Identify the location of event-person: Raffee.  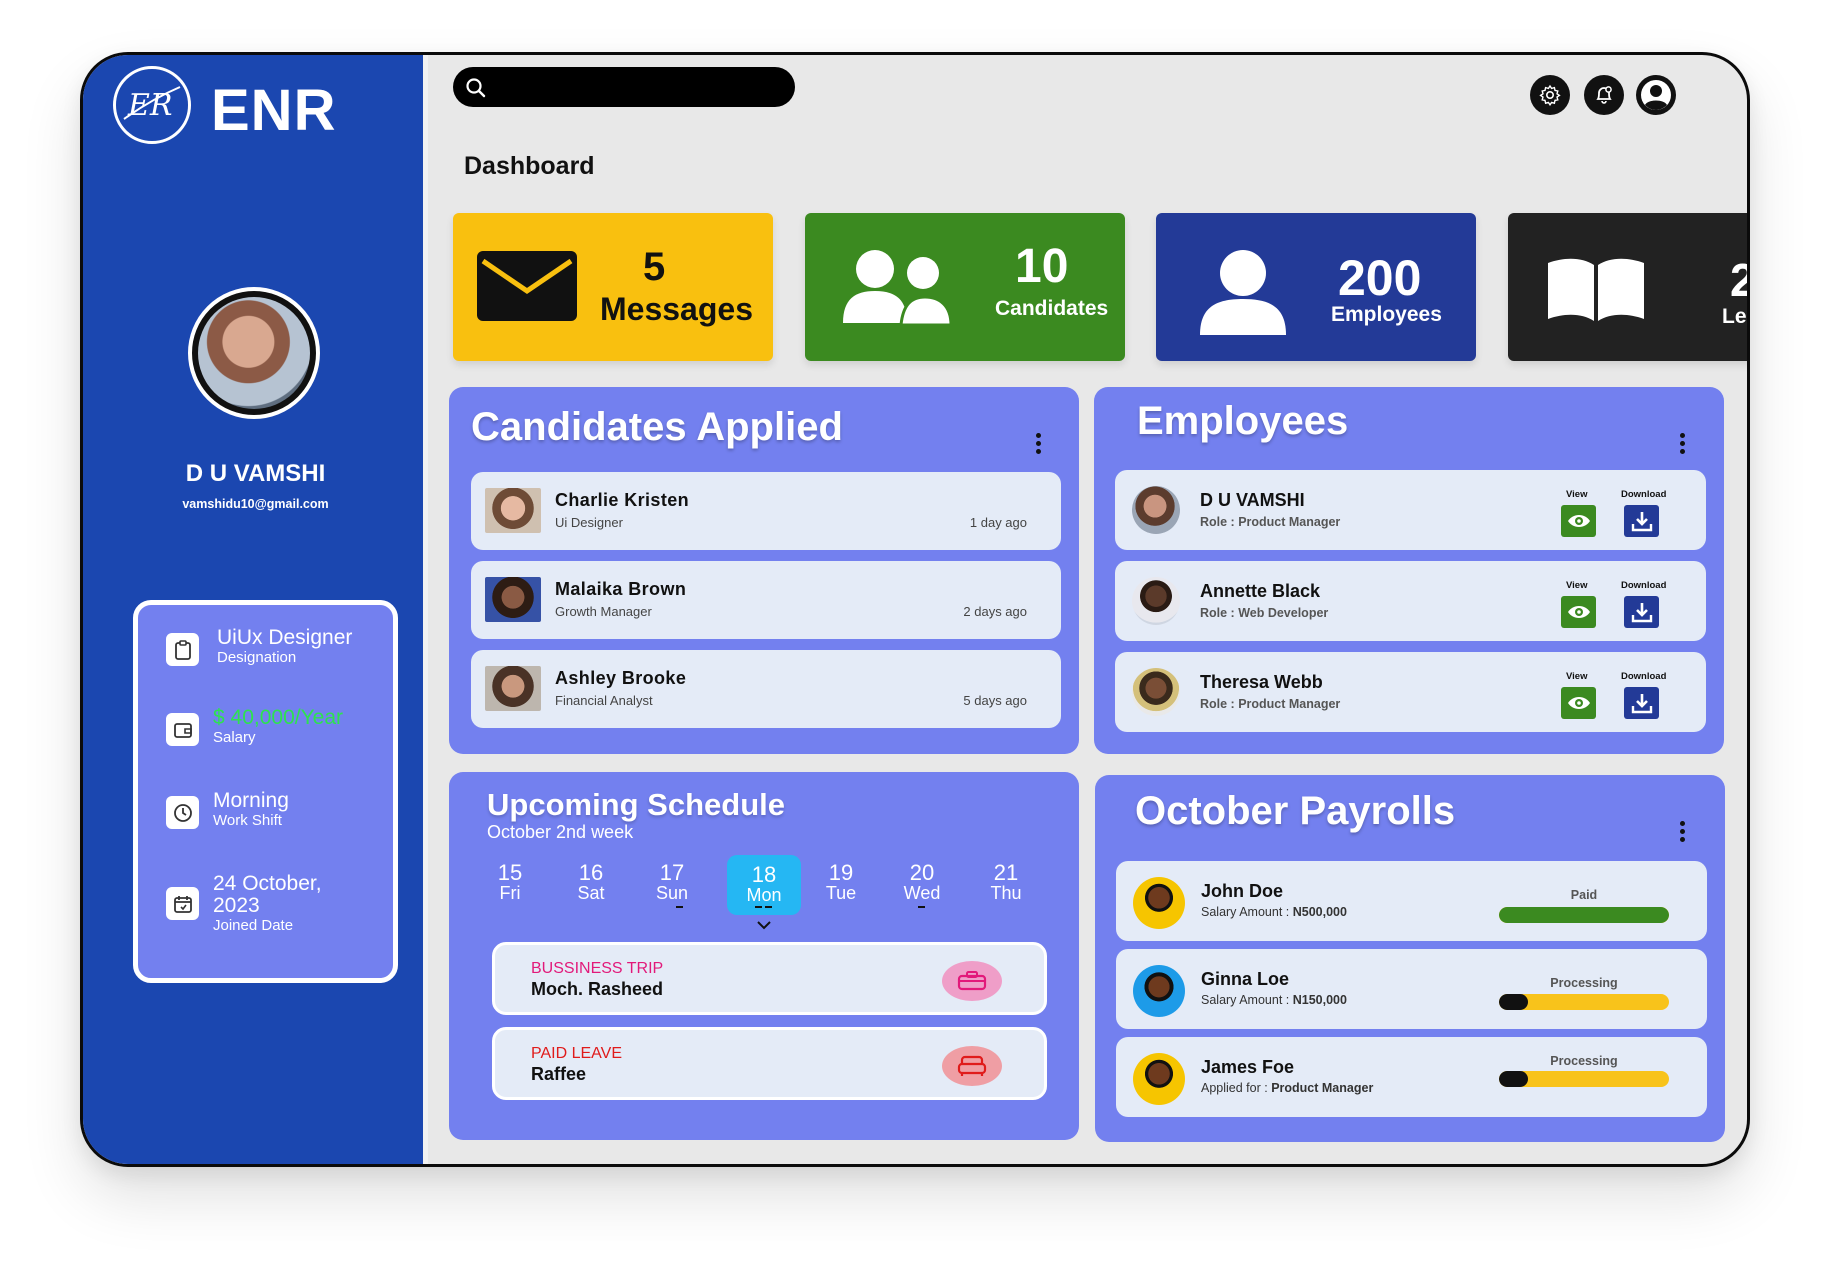
(559, 1074).